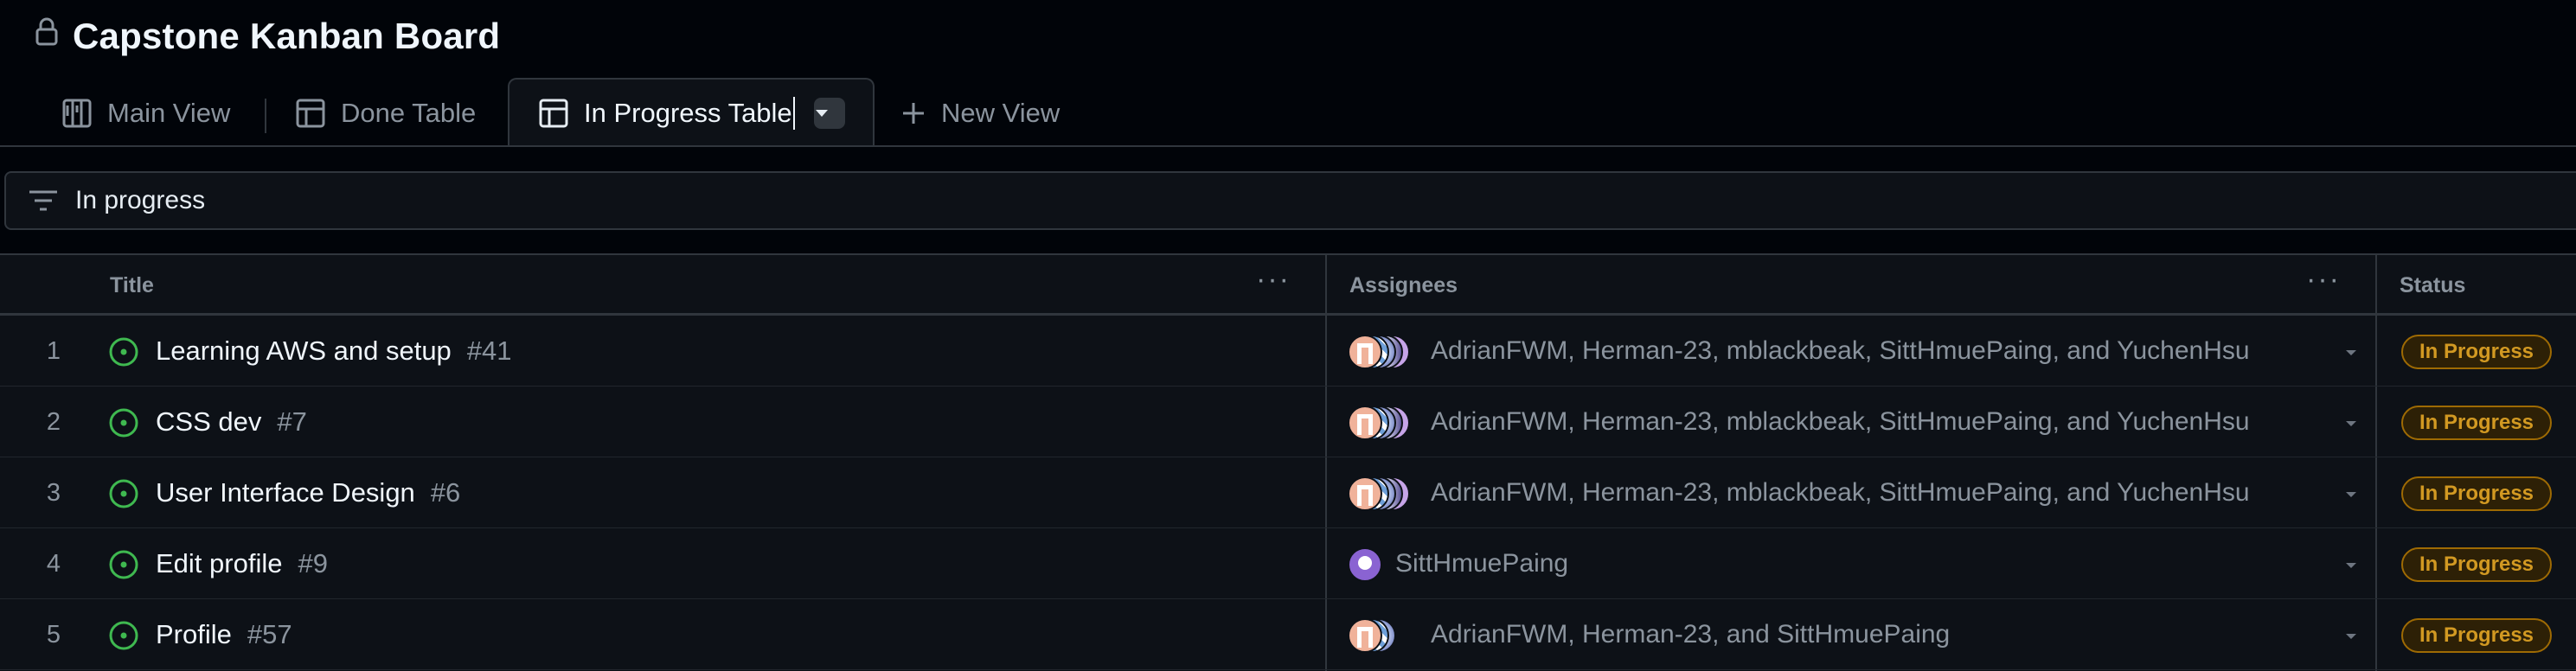 Image resolution: width=2576 pixels, height=671 pixels. I want to click on column-header-status: Status, so click(2432, 285).